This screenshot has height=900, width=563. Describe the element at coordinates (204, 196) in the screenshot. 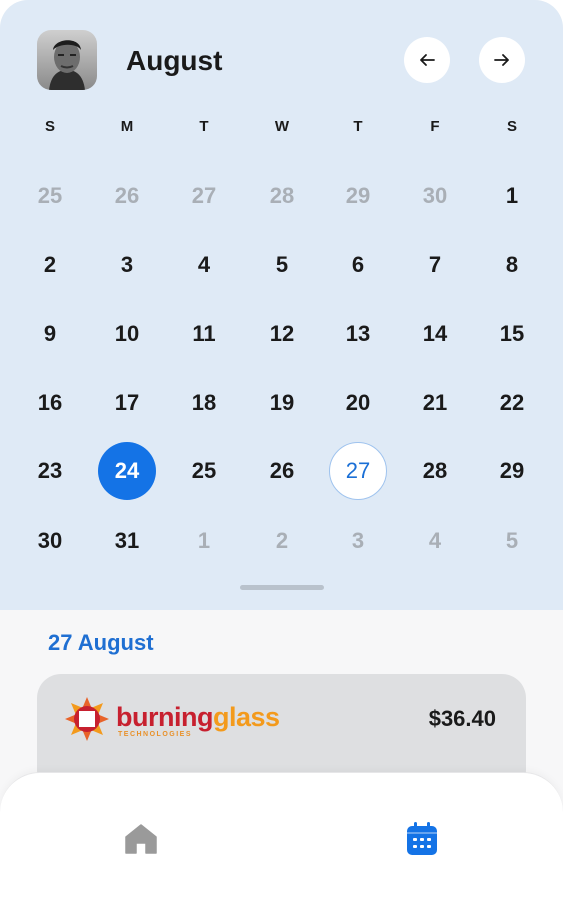

I see `day-cell: 27` at that location.